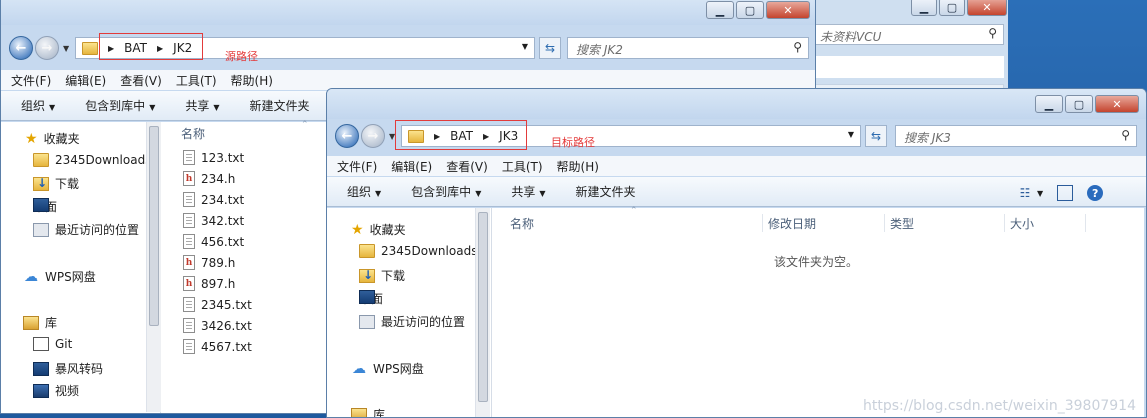 The image size is (1147, 418). I want to click on file-list-item: 123.txt, so click(213, 157).